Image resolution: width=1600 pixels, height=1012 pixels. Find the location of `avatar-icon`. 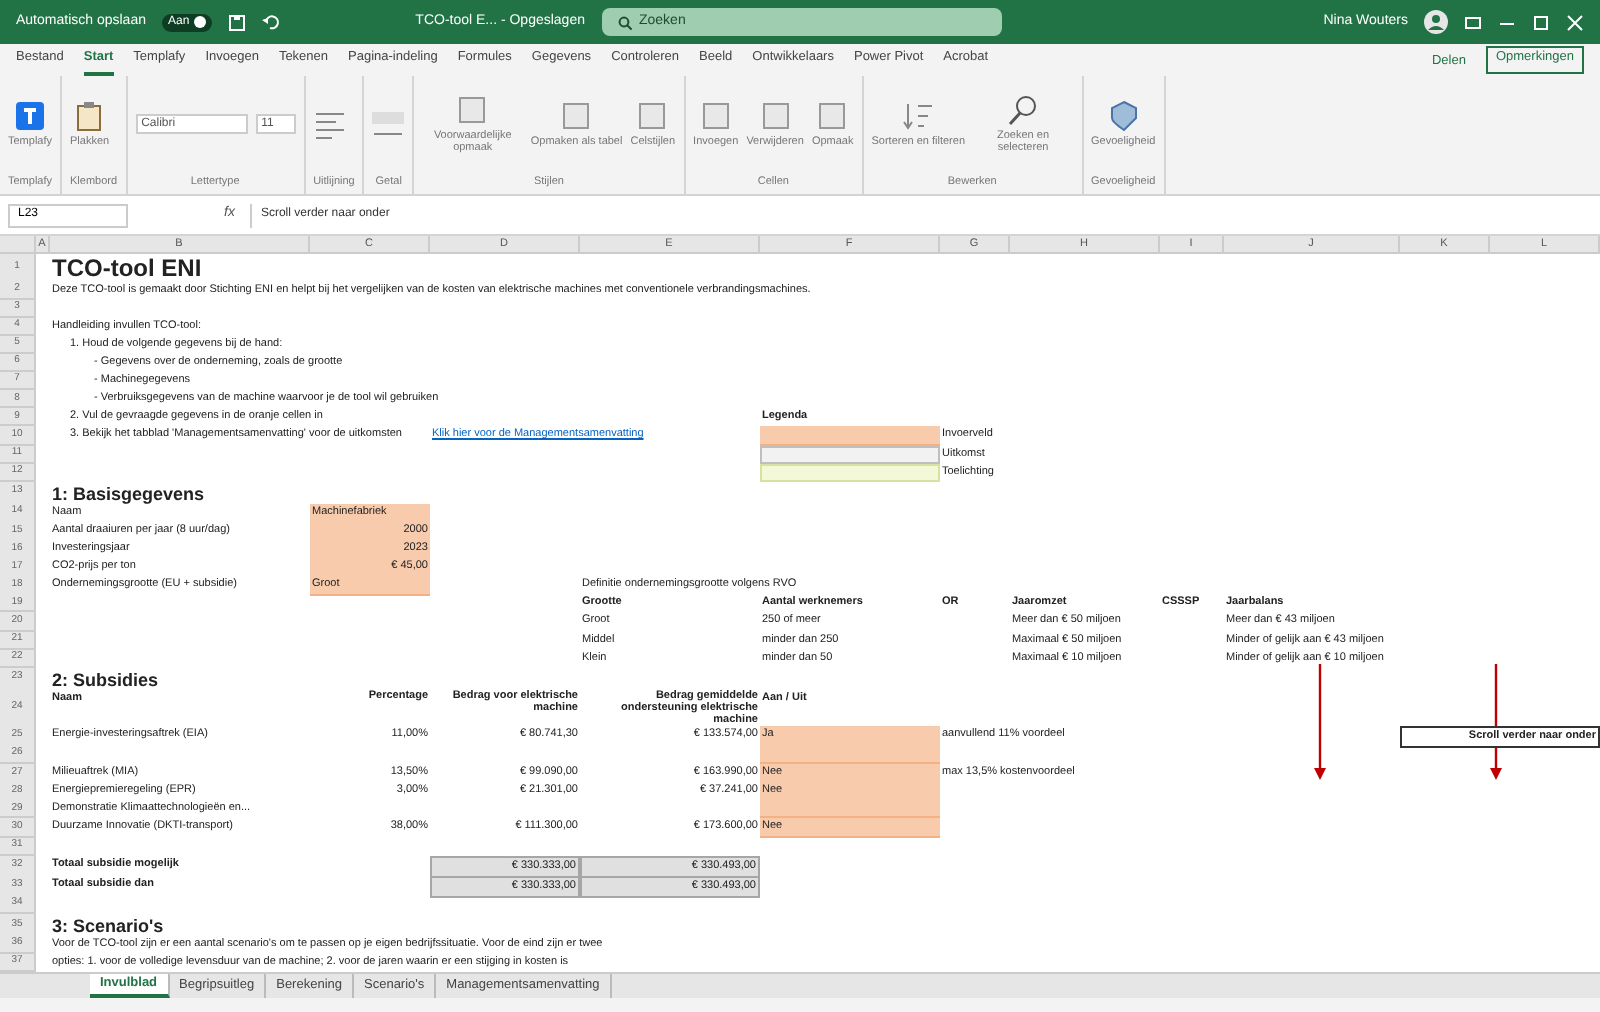

avatar-icon is located at coordinates (1436, 22).